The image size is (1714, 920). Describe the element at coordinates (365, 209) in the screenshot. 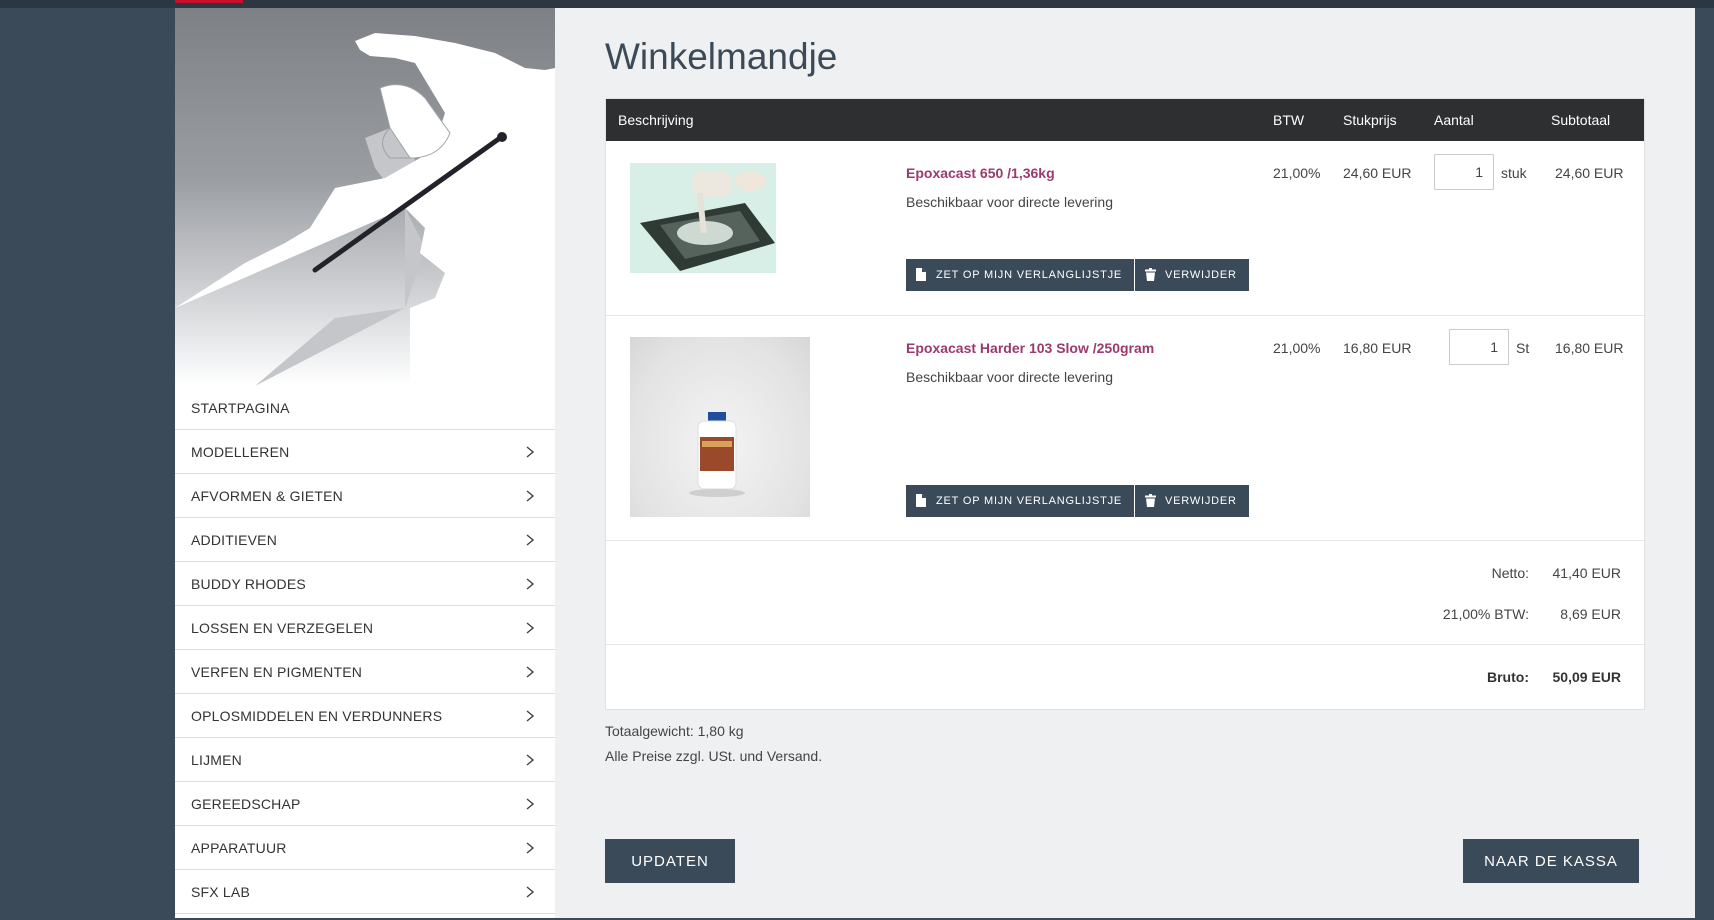

I see `hand-sculpting-illustration` at that location.